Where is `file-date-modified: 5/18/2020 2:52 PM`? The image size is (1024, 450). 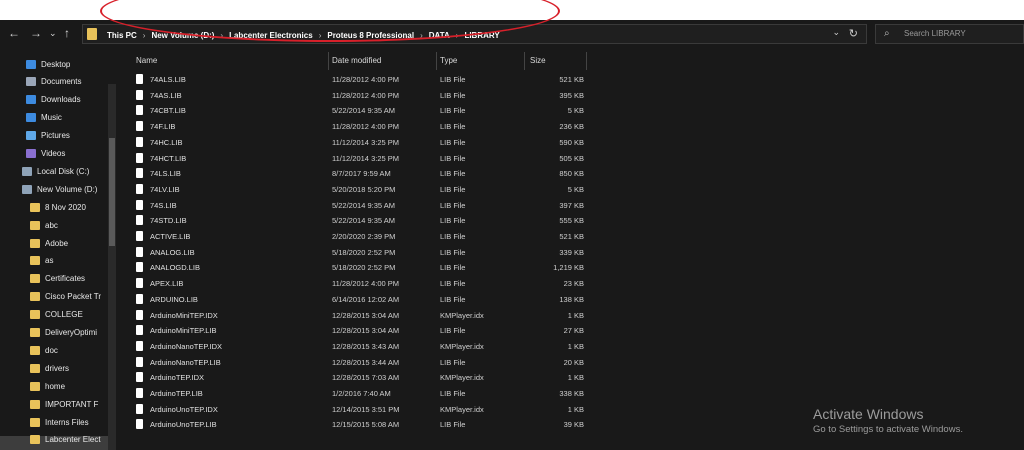
file-date-modified: 5/18/2020 2:52 PM is located at coordinates (364, 252).